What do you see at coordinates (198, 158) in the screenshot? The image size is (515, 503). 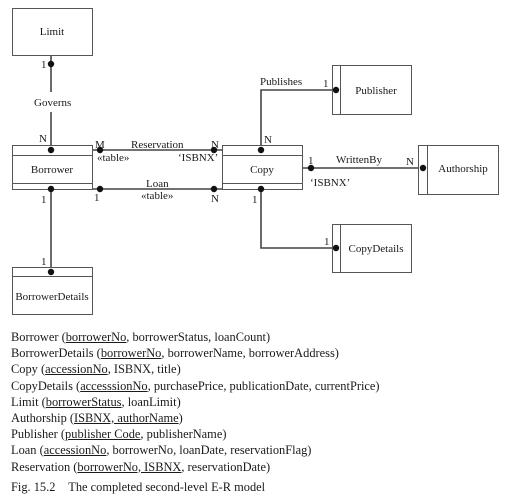 I see `reservation-key: ‘ISBNX’` at bounding box center [198, 158].